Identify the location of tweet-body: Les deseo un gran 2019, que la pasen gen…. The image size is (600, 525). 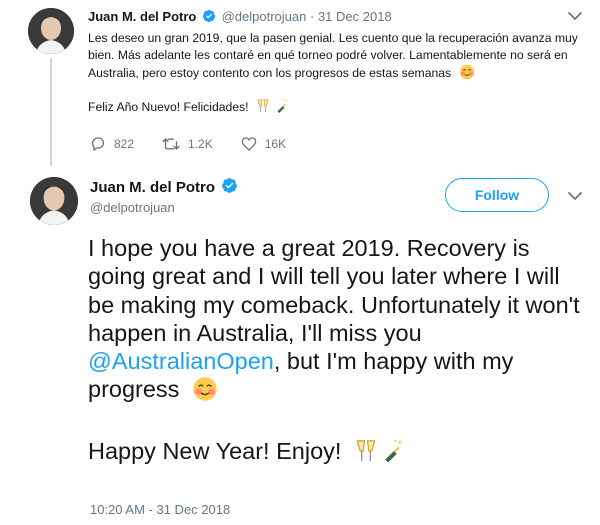
(333, 74).